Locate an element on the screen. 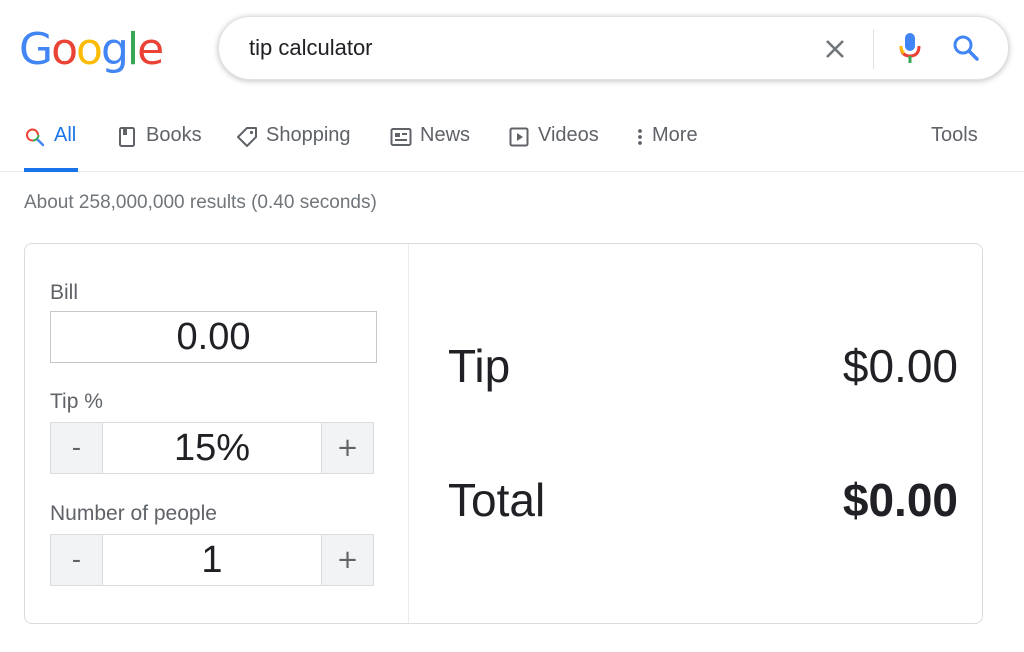 The width and height of the screenshot is (1024, 652). logo-letter: g is located at coordinates (114, 49).